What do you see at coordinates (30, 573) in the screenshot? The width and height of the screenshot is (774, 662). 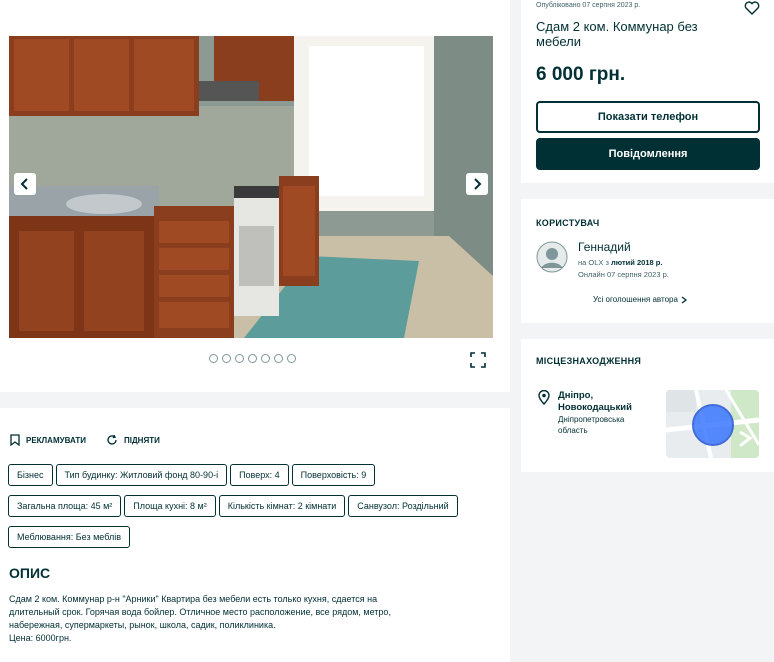 I see `description-heading: ОПИС` at bounding box center [30, 573].